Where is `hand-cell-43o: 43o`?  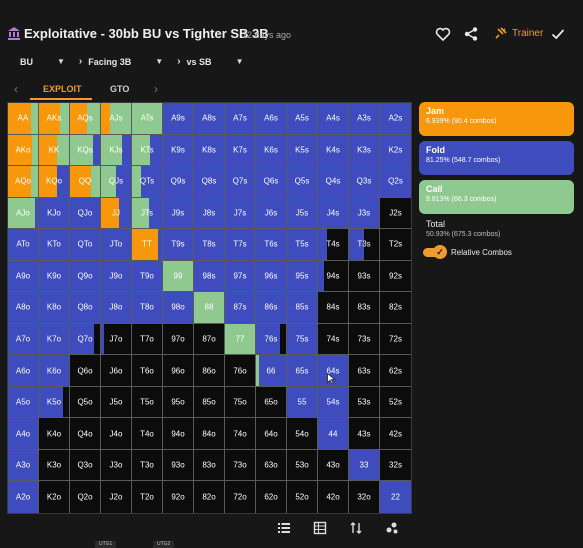
hand-cell-43o: 43o is located at coordinates (333, 465).